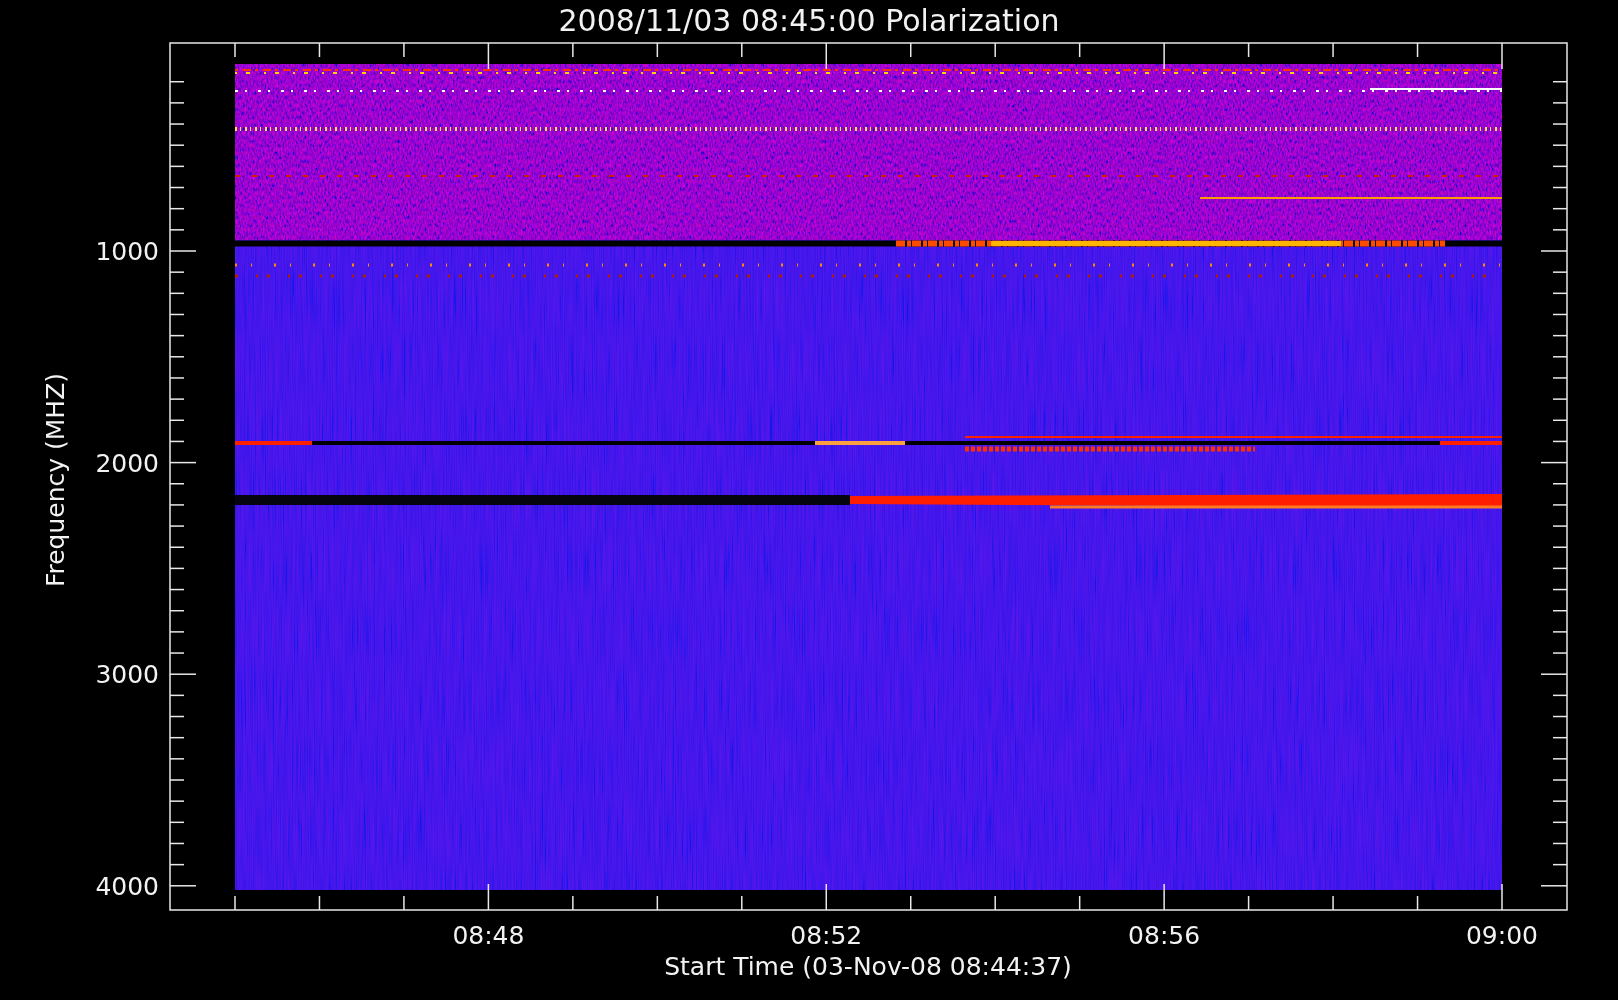  Describe the element at coordinates (488, 935) in the screenshot. I see `x-tick-label: 08:48` at that location.